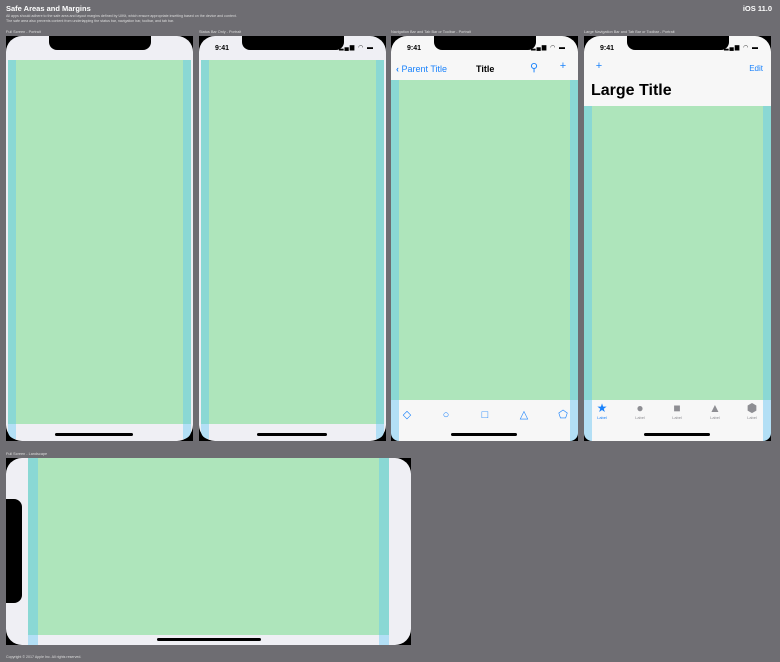  I want to click on tab-4: ▲ Label, so click(715, 411).